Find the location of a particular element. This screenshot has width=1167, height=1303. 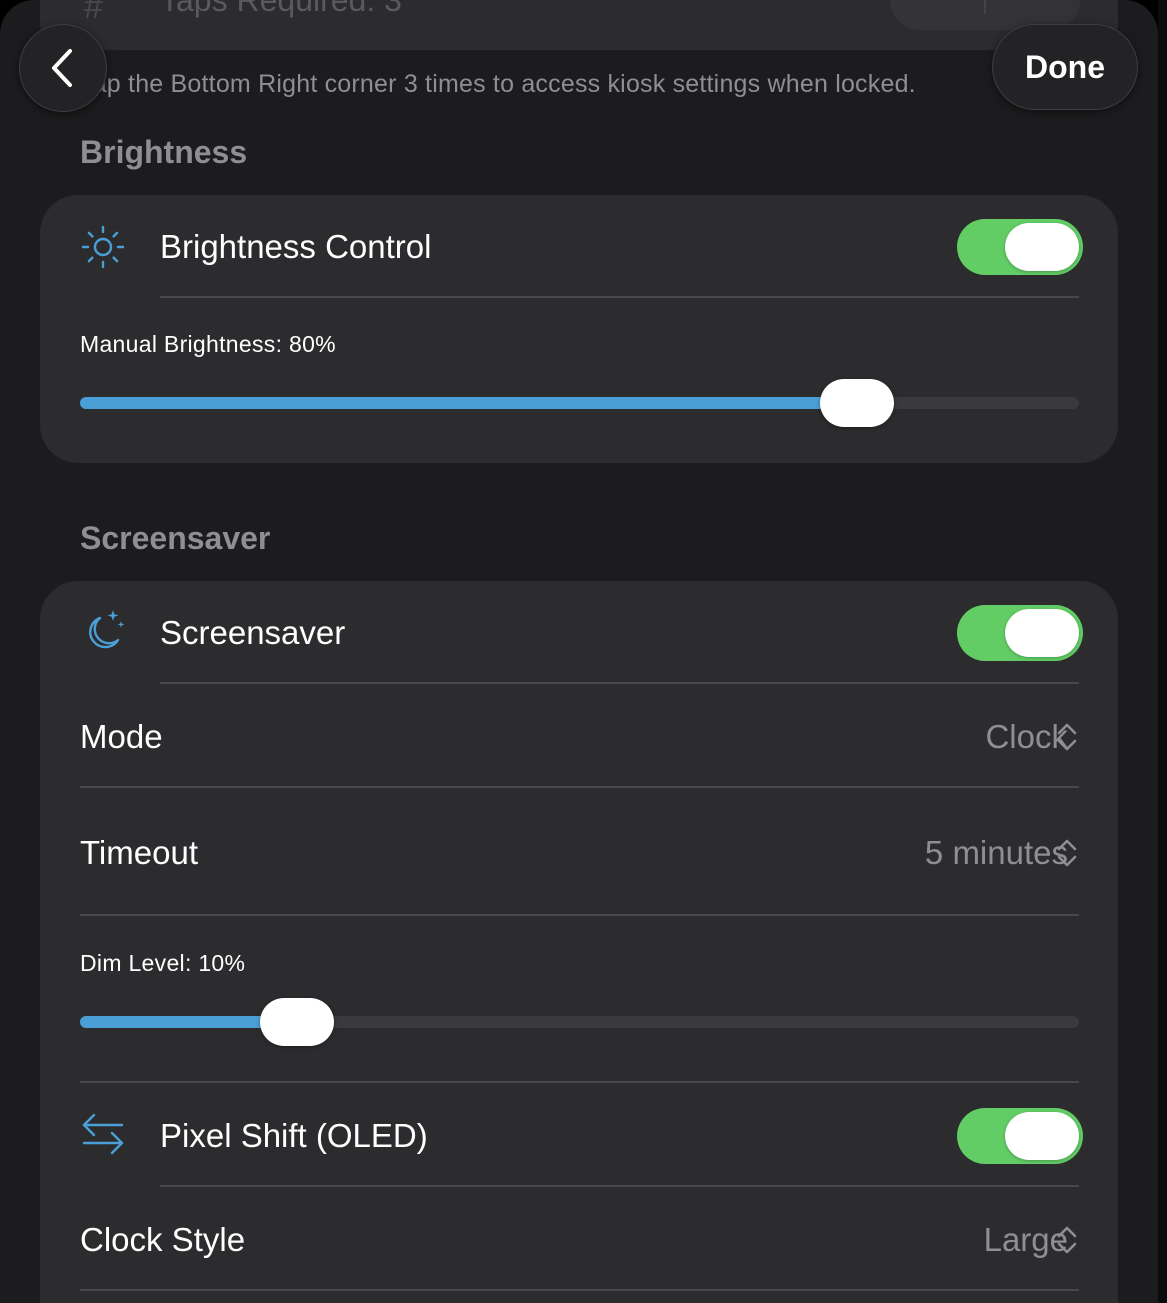

screensaver-toggle is located at coordinates (1020, 633).